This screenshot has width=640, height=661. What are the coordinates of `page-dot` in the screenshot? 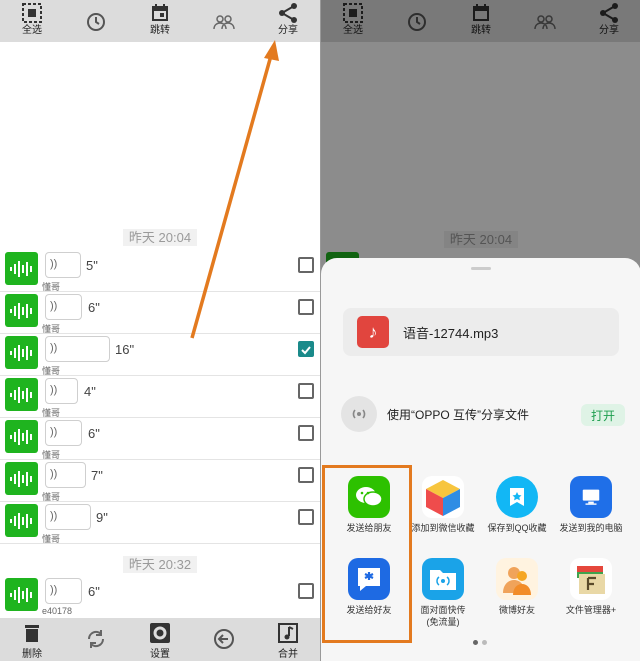 It's located at (484, 642).